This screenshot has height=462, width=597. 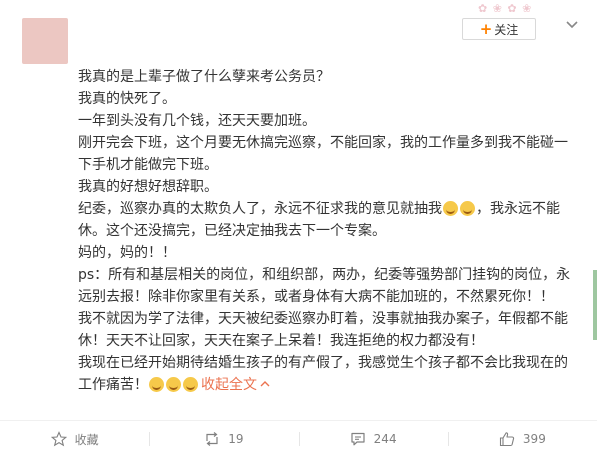 What do you see at coordinates (229, 385) in the screenshot?
I see `collapse-label: 收起全文` at bounding box center [229, 385].